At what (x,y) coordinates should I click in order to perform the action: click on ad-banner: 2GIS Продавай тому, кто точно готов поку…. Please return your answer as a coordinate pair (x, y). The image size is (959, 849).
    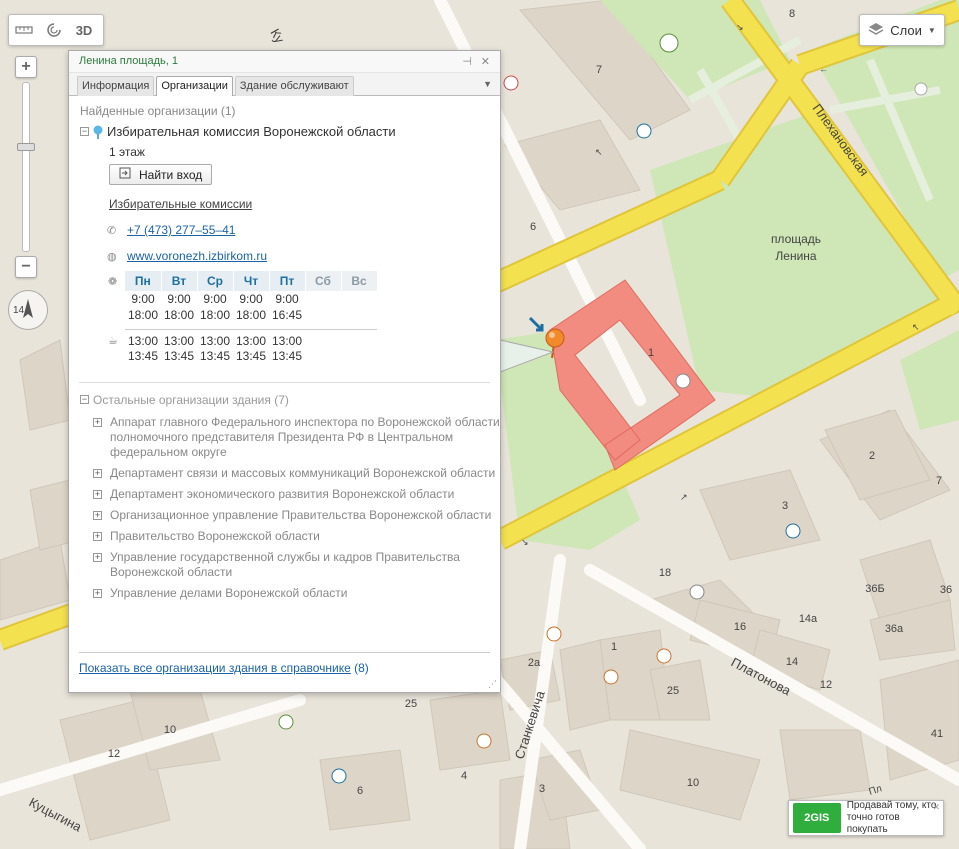
    Looking at the image, I should click on (866, 818).